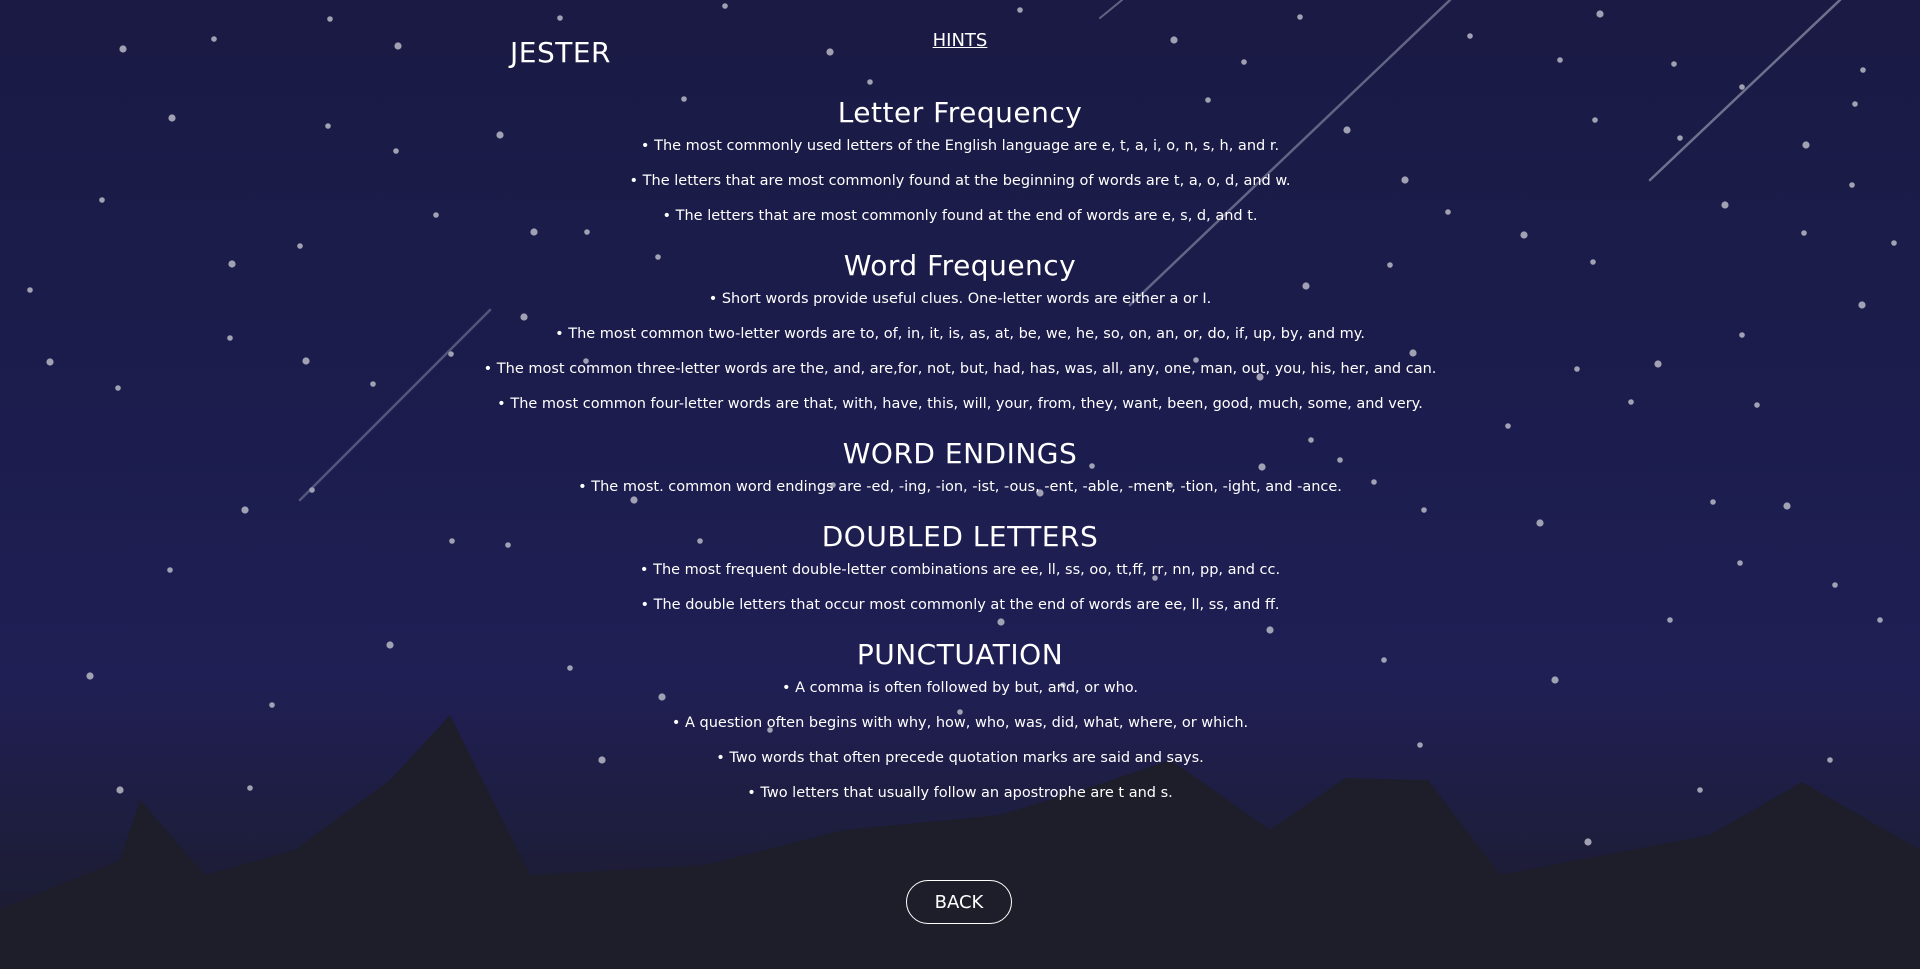 Image resolution: width=1920 pixels, height=969 pixels. What do you see at coordinates (960, 453) in the screenshot?
I see `section-title: WORD ENDINGS` at bounding box center [960, 453].